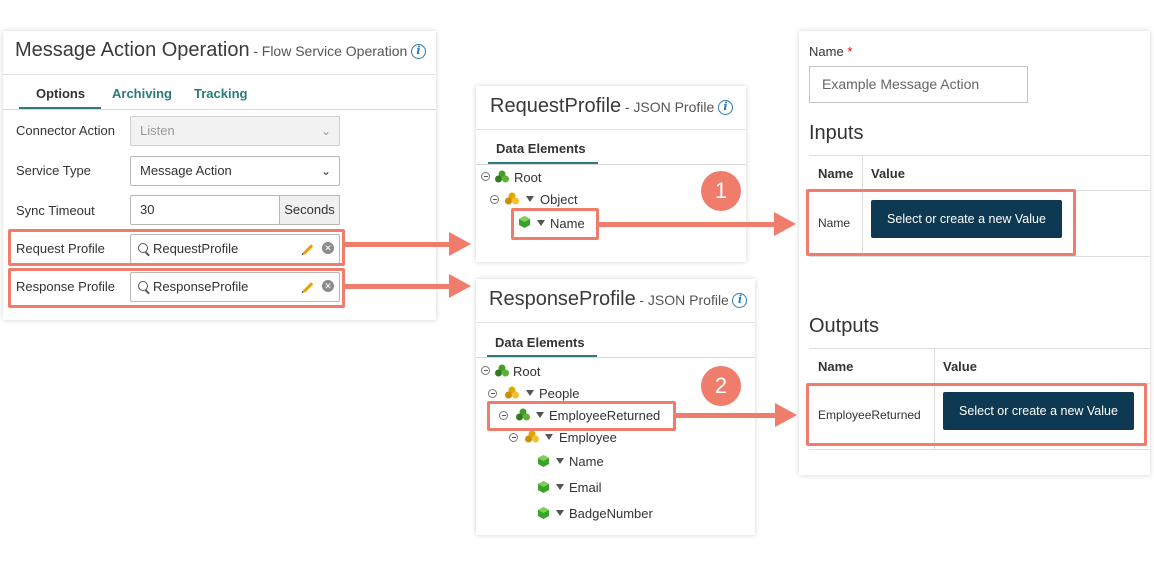 The image size is (1154, 581). I want to click on tree-badge-number: BadgeNumber, so click(611, 513).